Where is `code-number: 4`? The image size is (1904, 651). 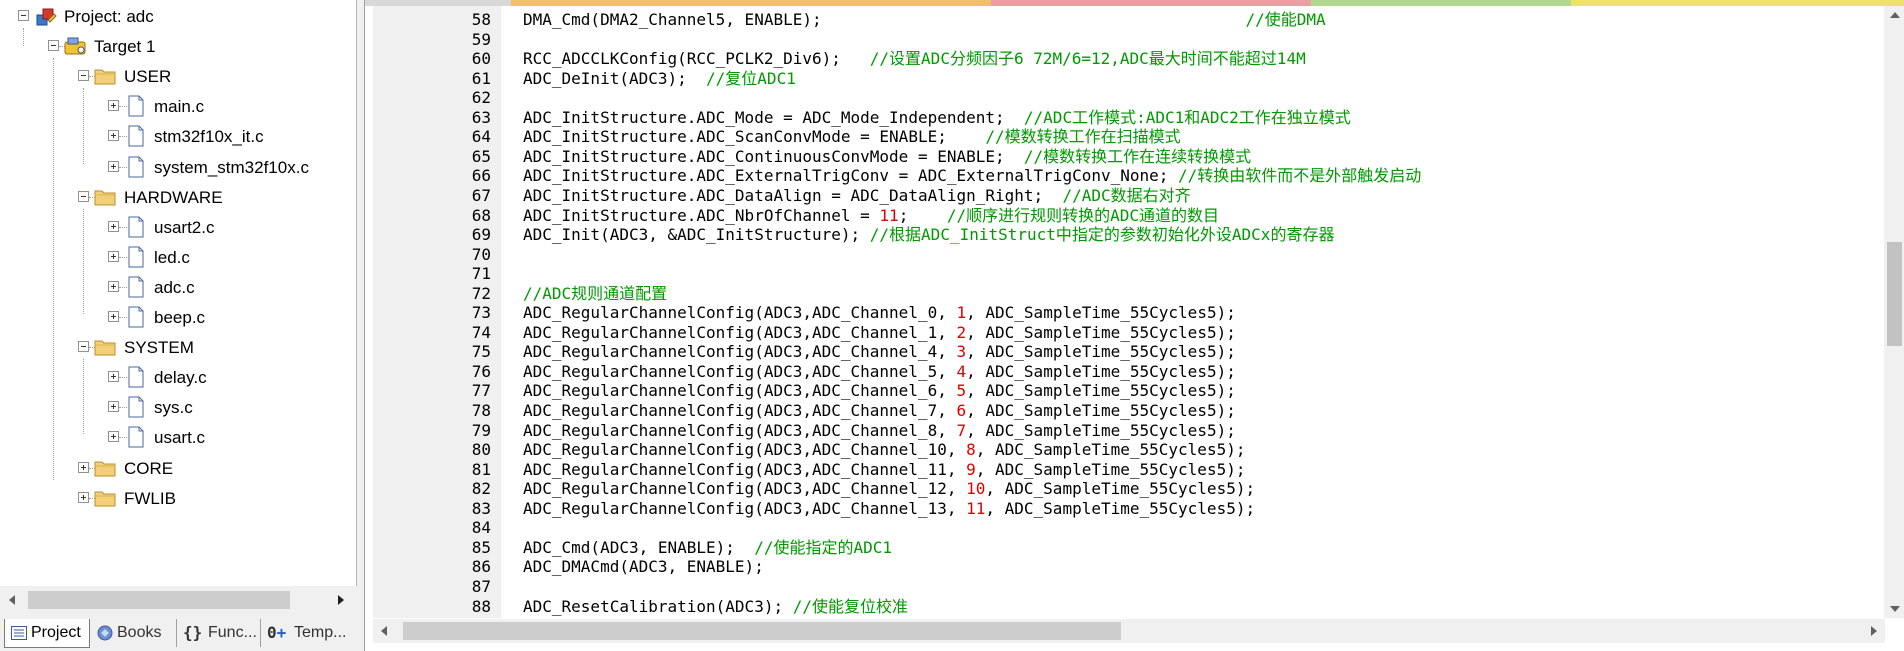
code-number: 4 is located at coordinates (961, 371).